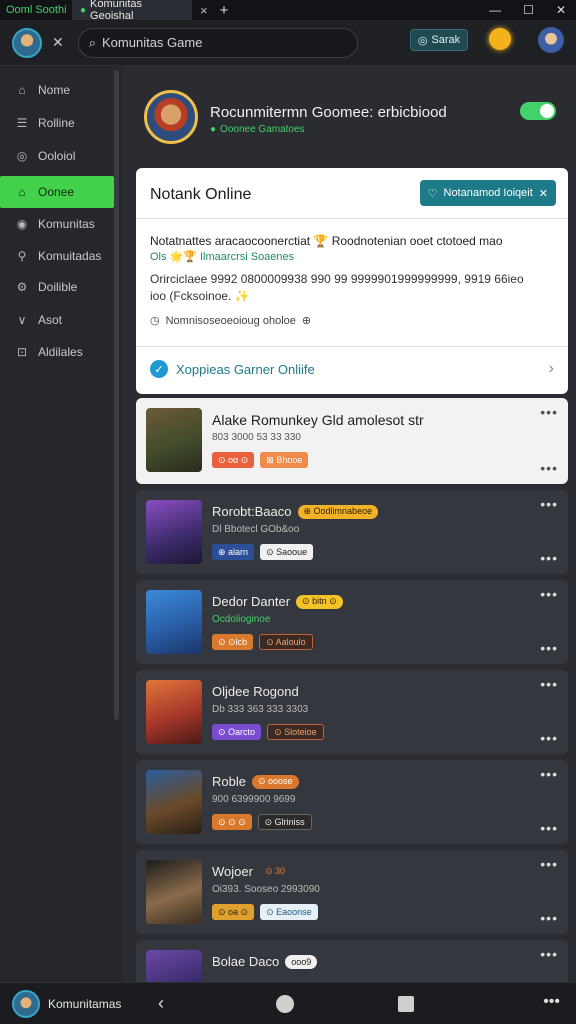 This screenshot has width=576, height=1024. I want to click on bottom-avatar, so click(26, 1003).